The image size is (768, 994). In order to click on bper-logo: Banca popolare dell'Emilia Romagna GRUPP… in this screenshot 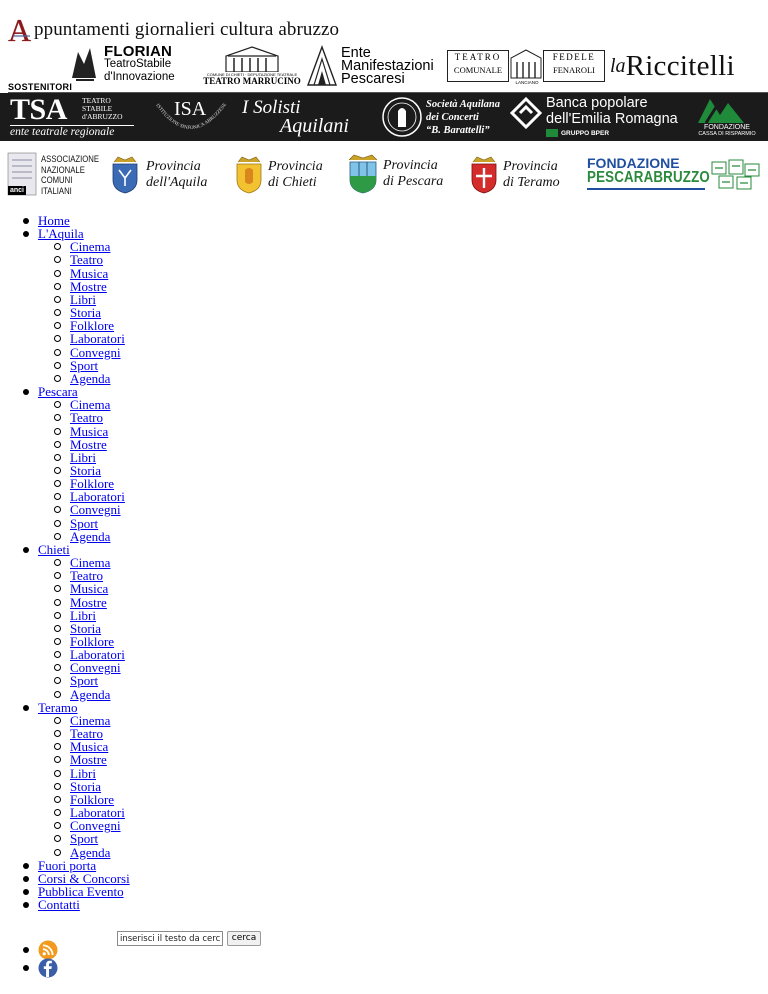, I will do `click(599, 117)`.